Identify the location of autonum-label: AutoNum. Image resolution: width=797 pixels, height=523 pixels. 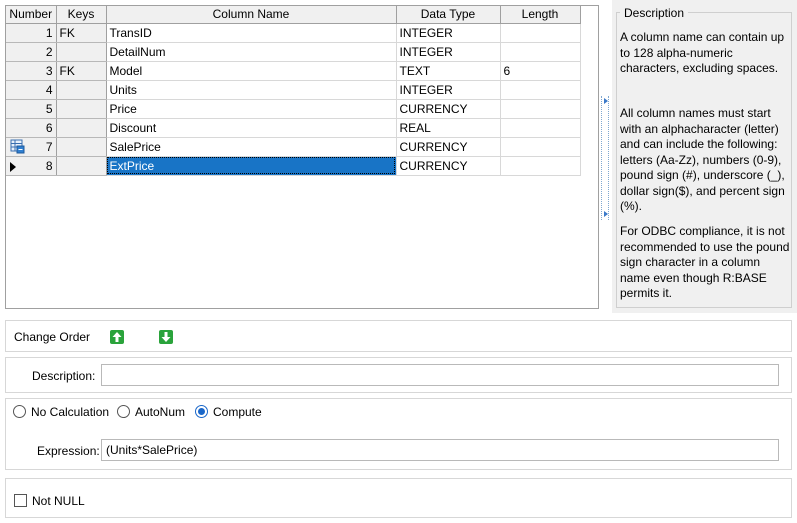
(160, 412).